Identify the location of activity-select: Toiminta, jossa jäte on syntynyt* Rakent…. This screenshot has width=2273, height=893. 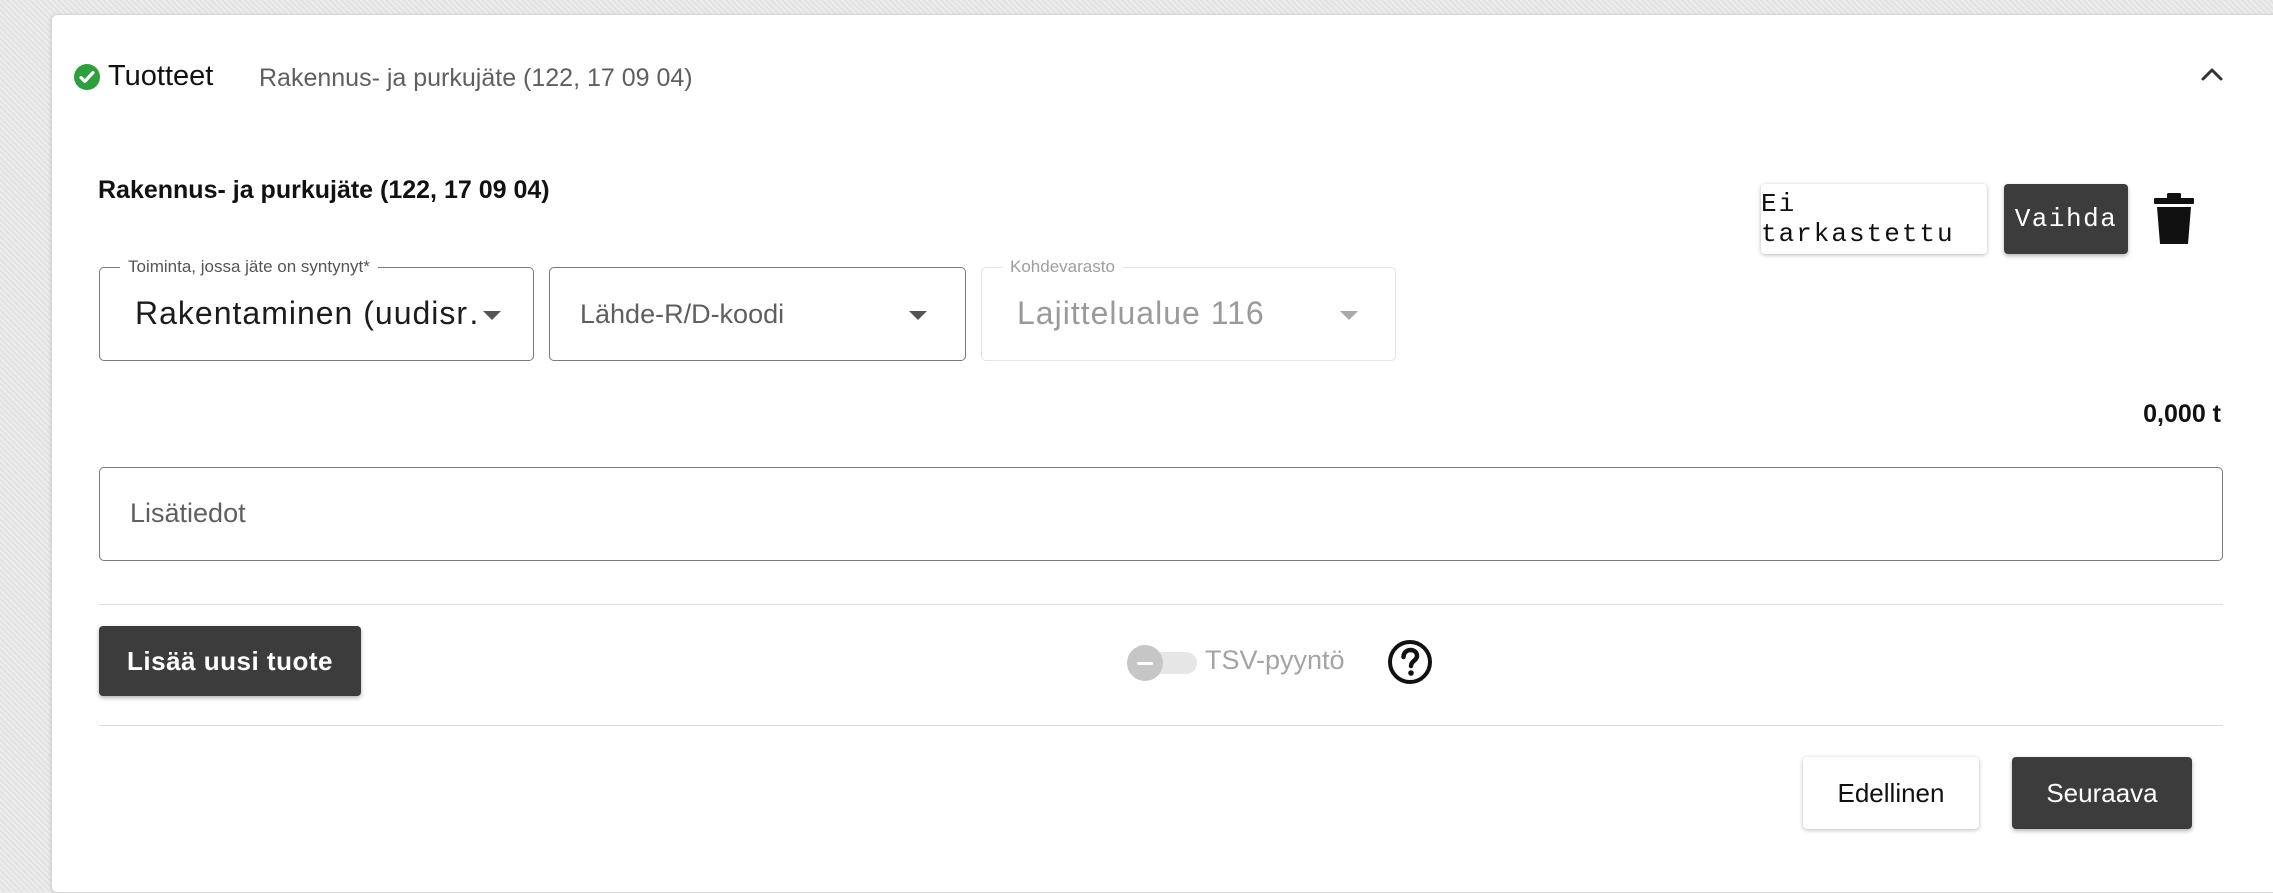
(316, 309).